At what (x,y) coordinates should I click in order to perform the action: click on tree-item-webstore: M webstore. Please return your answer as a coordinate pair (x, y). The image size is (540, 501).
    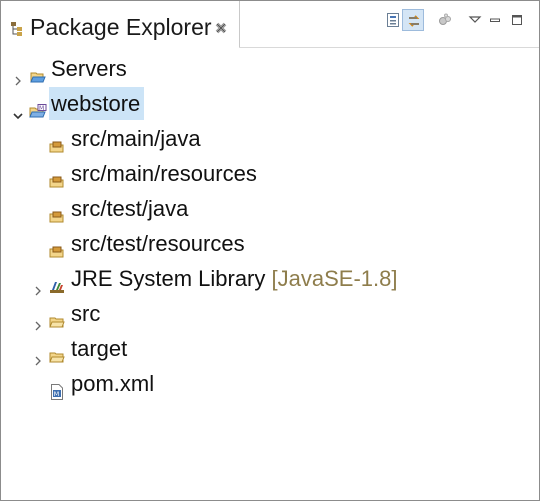
    Looking at the image, I should click on (131, 103).